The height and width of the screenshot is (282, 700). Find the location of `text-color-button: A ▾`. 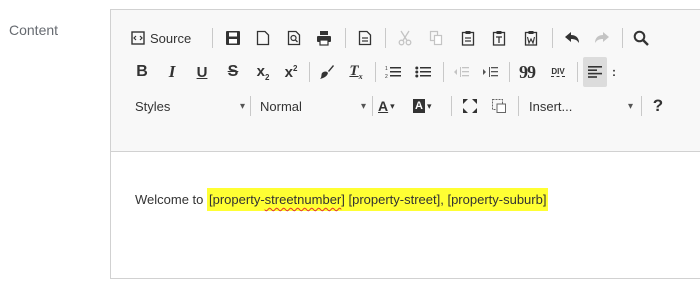

text-color-button: A ▾ is located at coordinates (394, 106).